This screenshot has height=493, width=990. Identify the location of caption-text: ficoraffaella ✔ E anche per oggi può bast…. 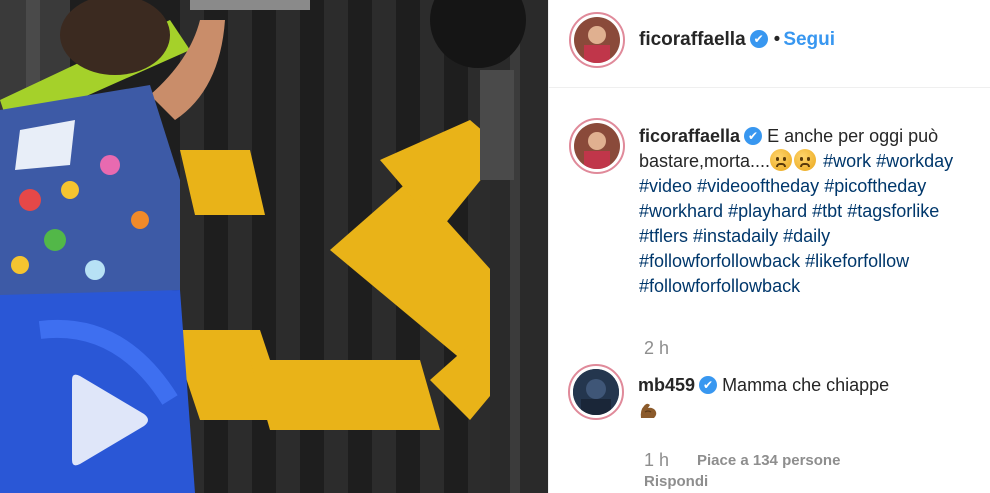
(809, 211).